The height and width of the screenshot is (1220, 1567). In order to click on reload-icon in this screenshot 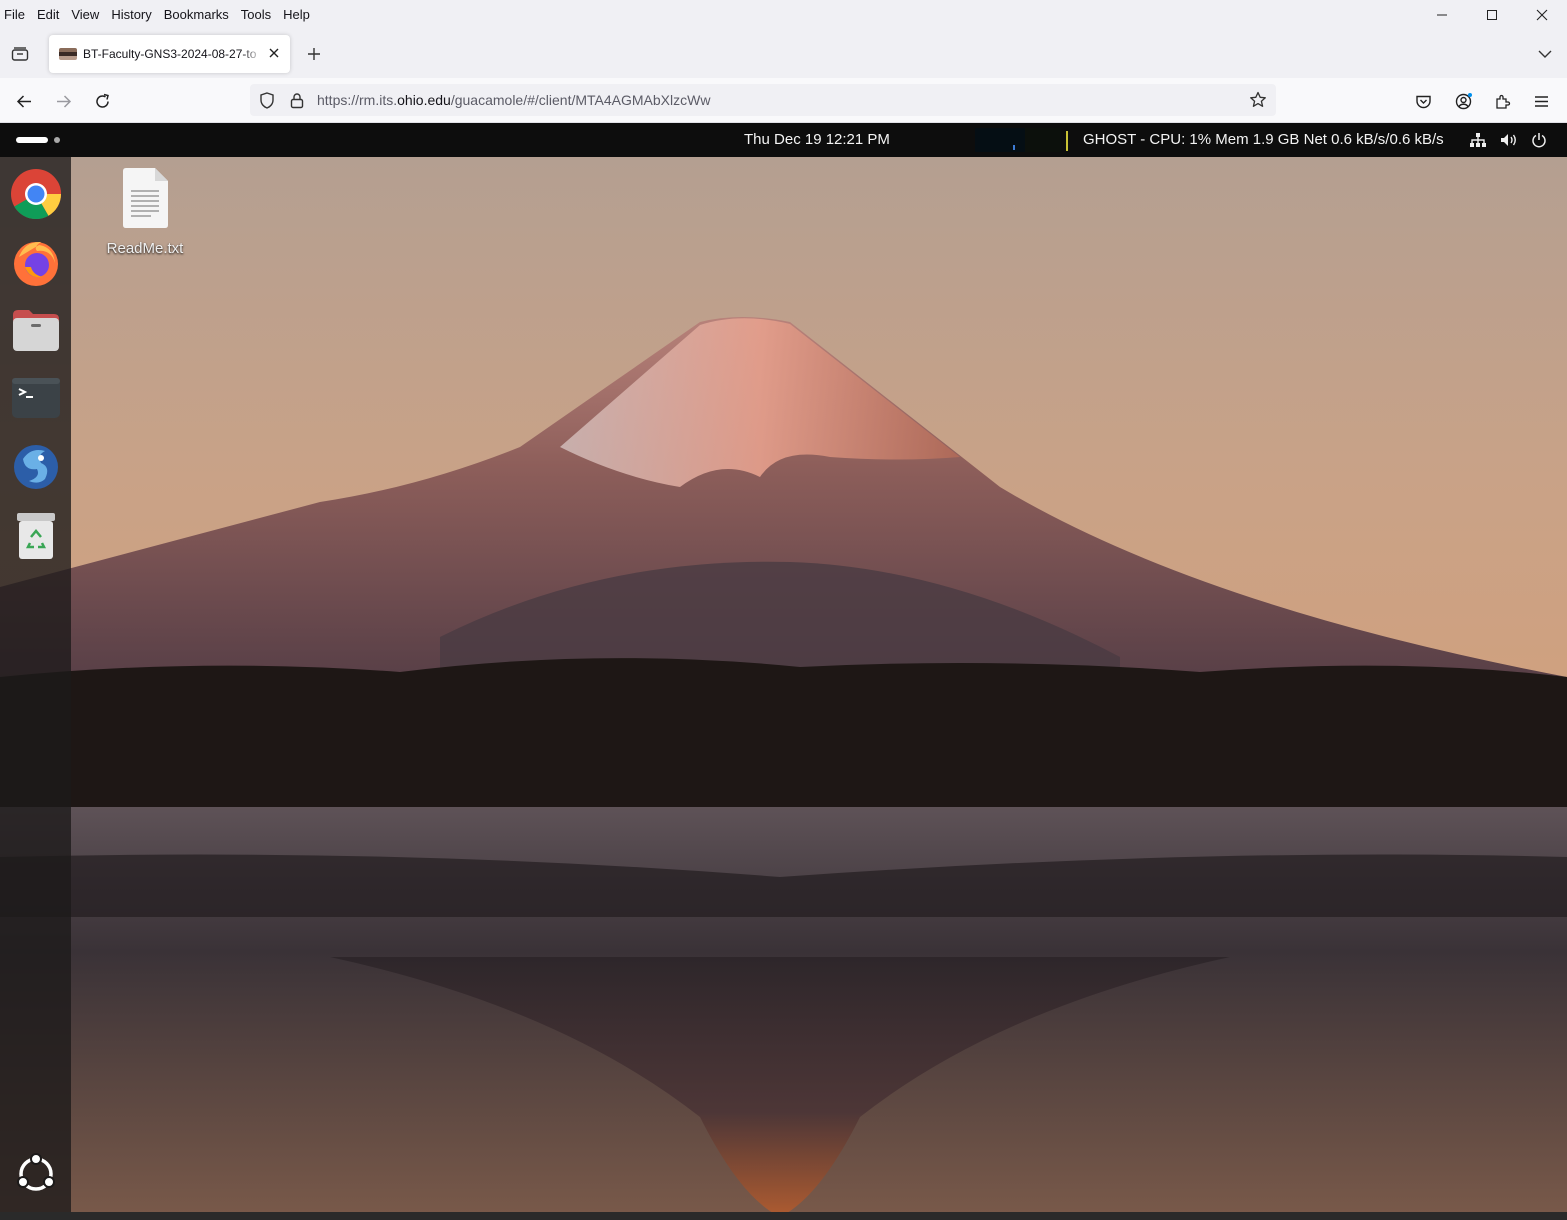, I will do `click(102, 100)`.